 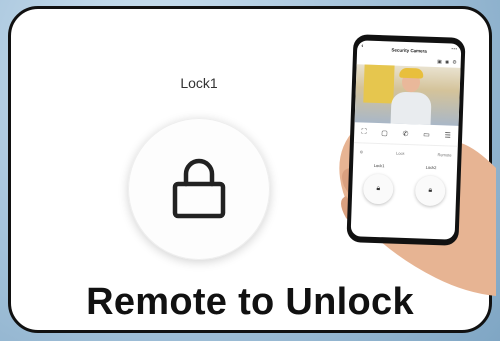 I want to click on video-icon: ▭, so click(x=426, y=135).